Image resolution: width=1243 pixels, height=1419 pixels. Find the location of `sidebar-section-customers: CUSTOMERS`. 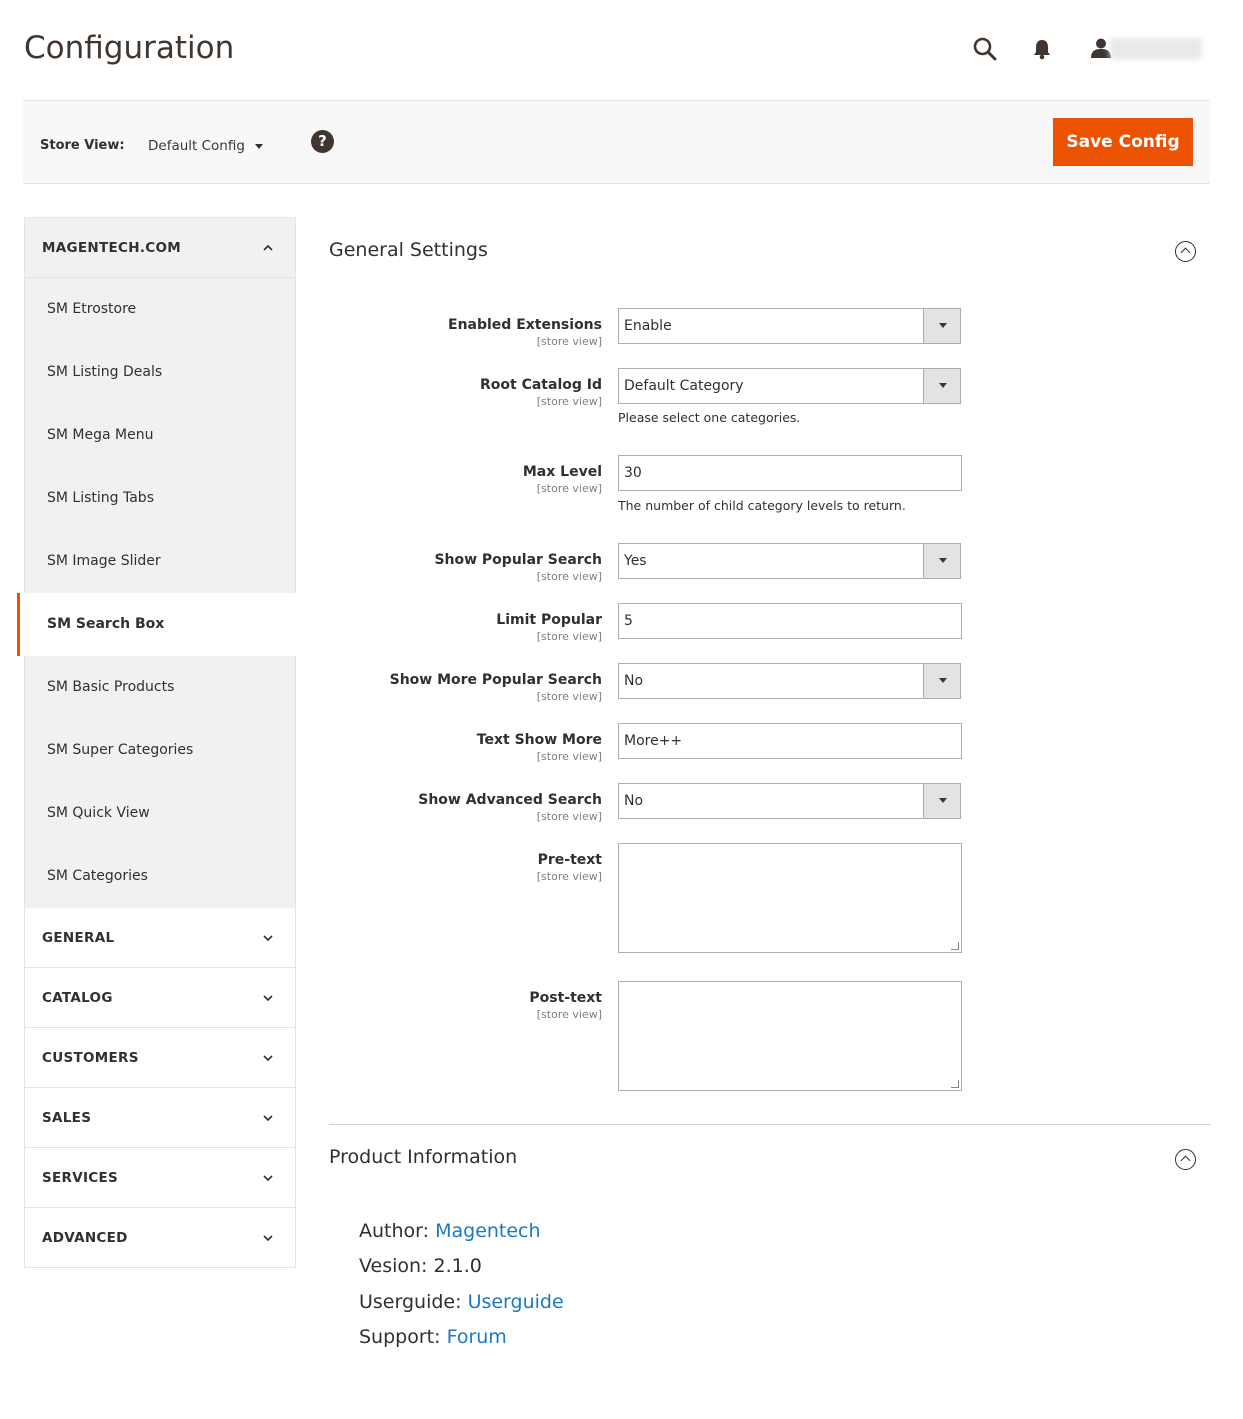

sidebar-section-customers: CUSTOMERS is located at coordinates (160, 1058).